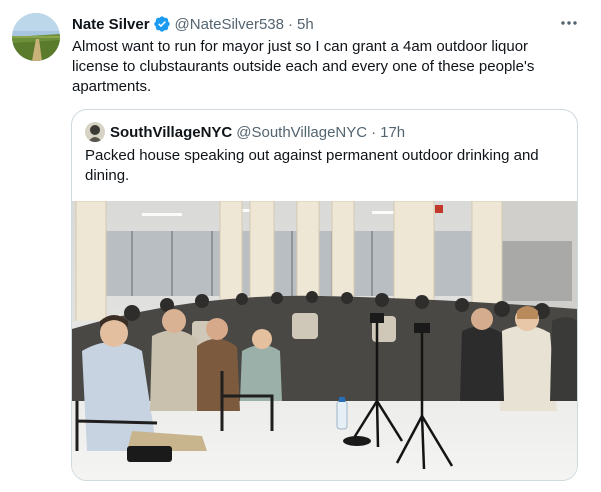 Image resolution: width=601 pixels, height=492 pixels. I want to click on author-name: Nate Silver, so click(111, 24).